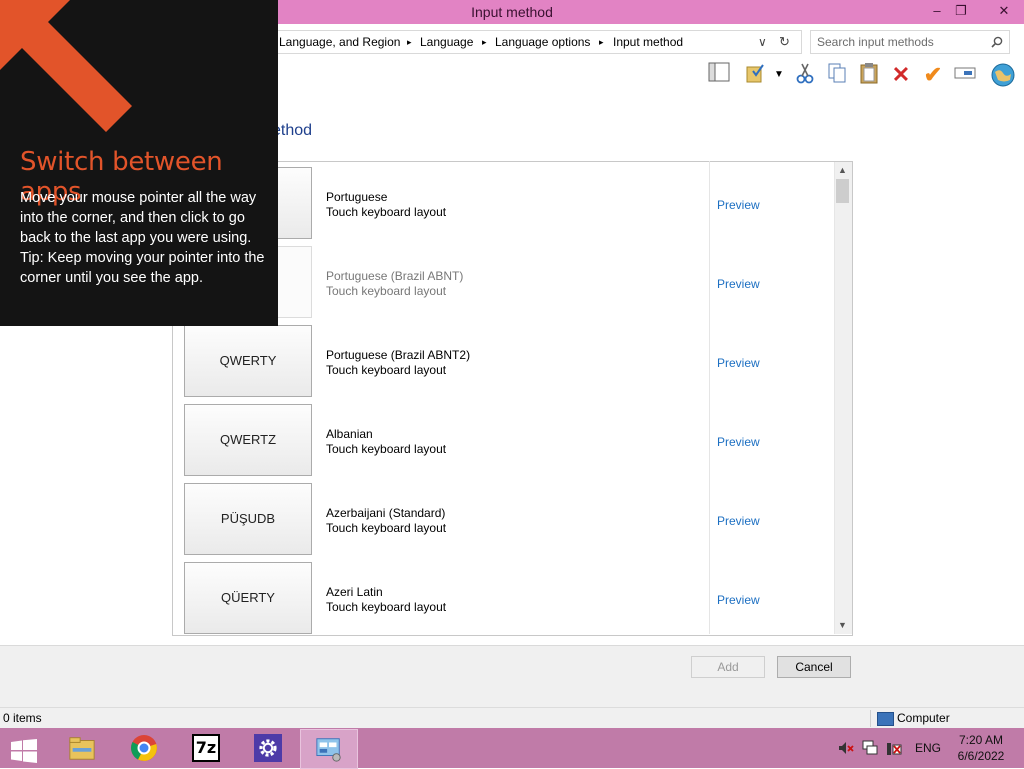  What do you see at coordinates (349, 434) in the screenshot?
I see `item-name: Albanian` at bounding box center [349, 434].